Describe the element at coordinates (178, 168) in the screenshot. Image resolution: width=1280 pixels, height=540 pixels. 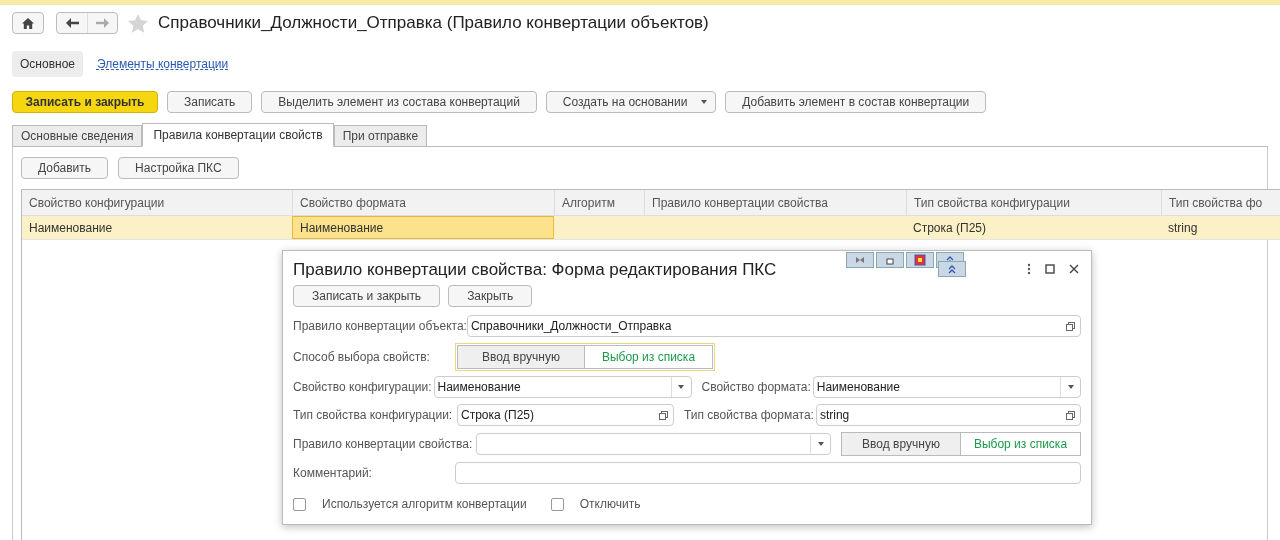
I see `toolbar-button: Настройка ПКС` at that location.